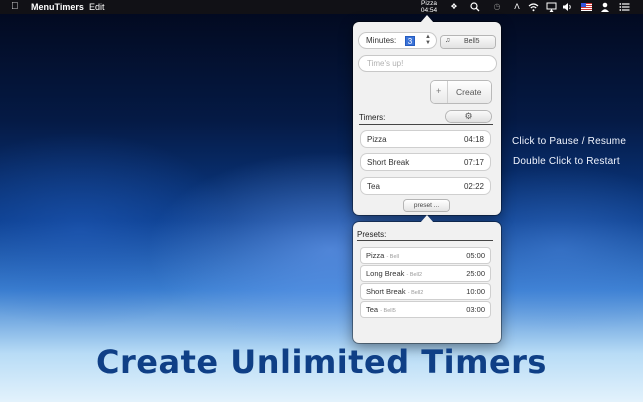 Image resolution: width=643 pixels, height=402 pixels. I want to click on bluetooth-icon: ᐱ, so click(517, 7).